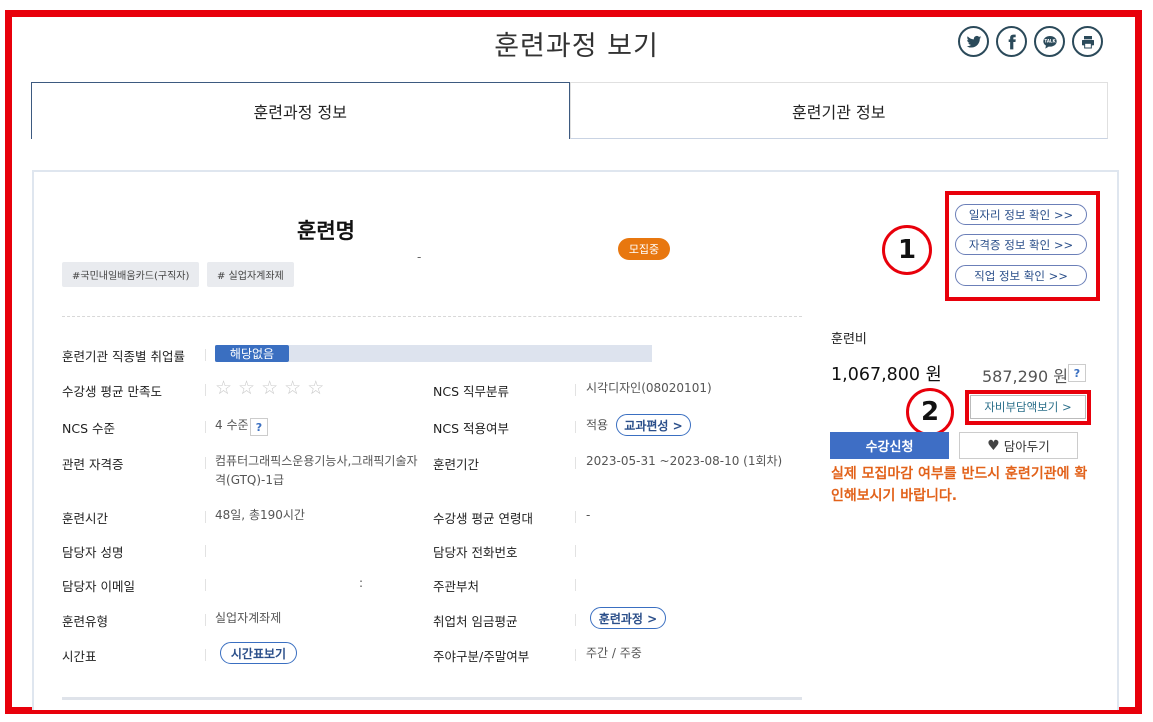  What do you see at coordinates (131, 274) in the screenshot?
I see `tag-card: #국민내일배움카드(구직자)` at bounding box center [131, 274].